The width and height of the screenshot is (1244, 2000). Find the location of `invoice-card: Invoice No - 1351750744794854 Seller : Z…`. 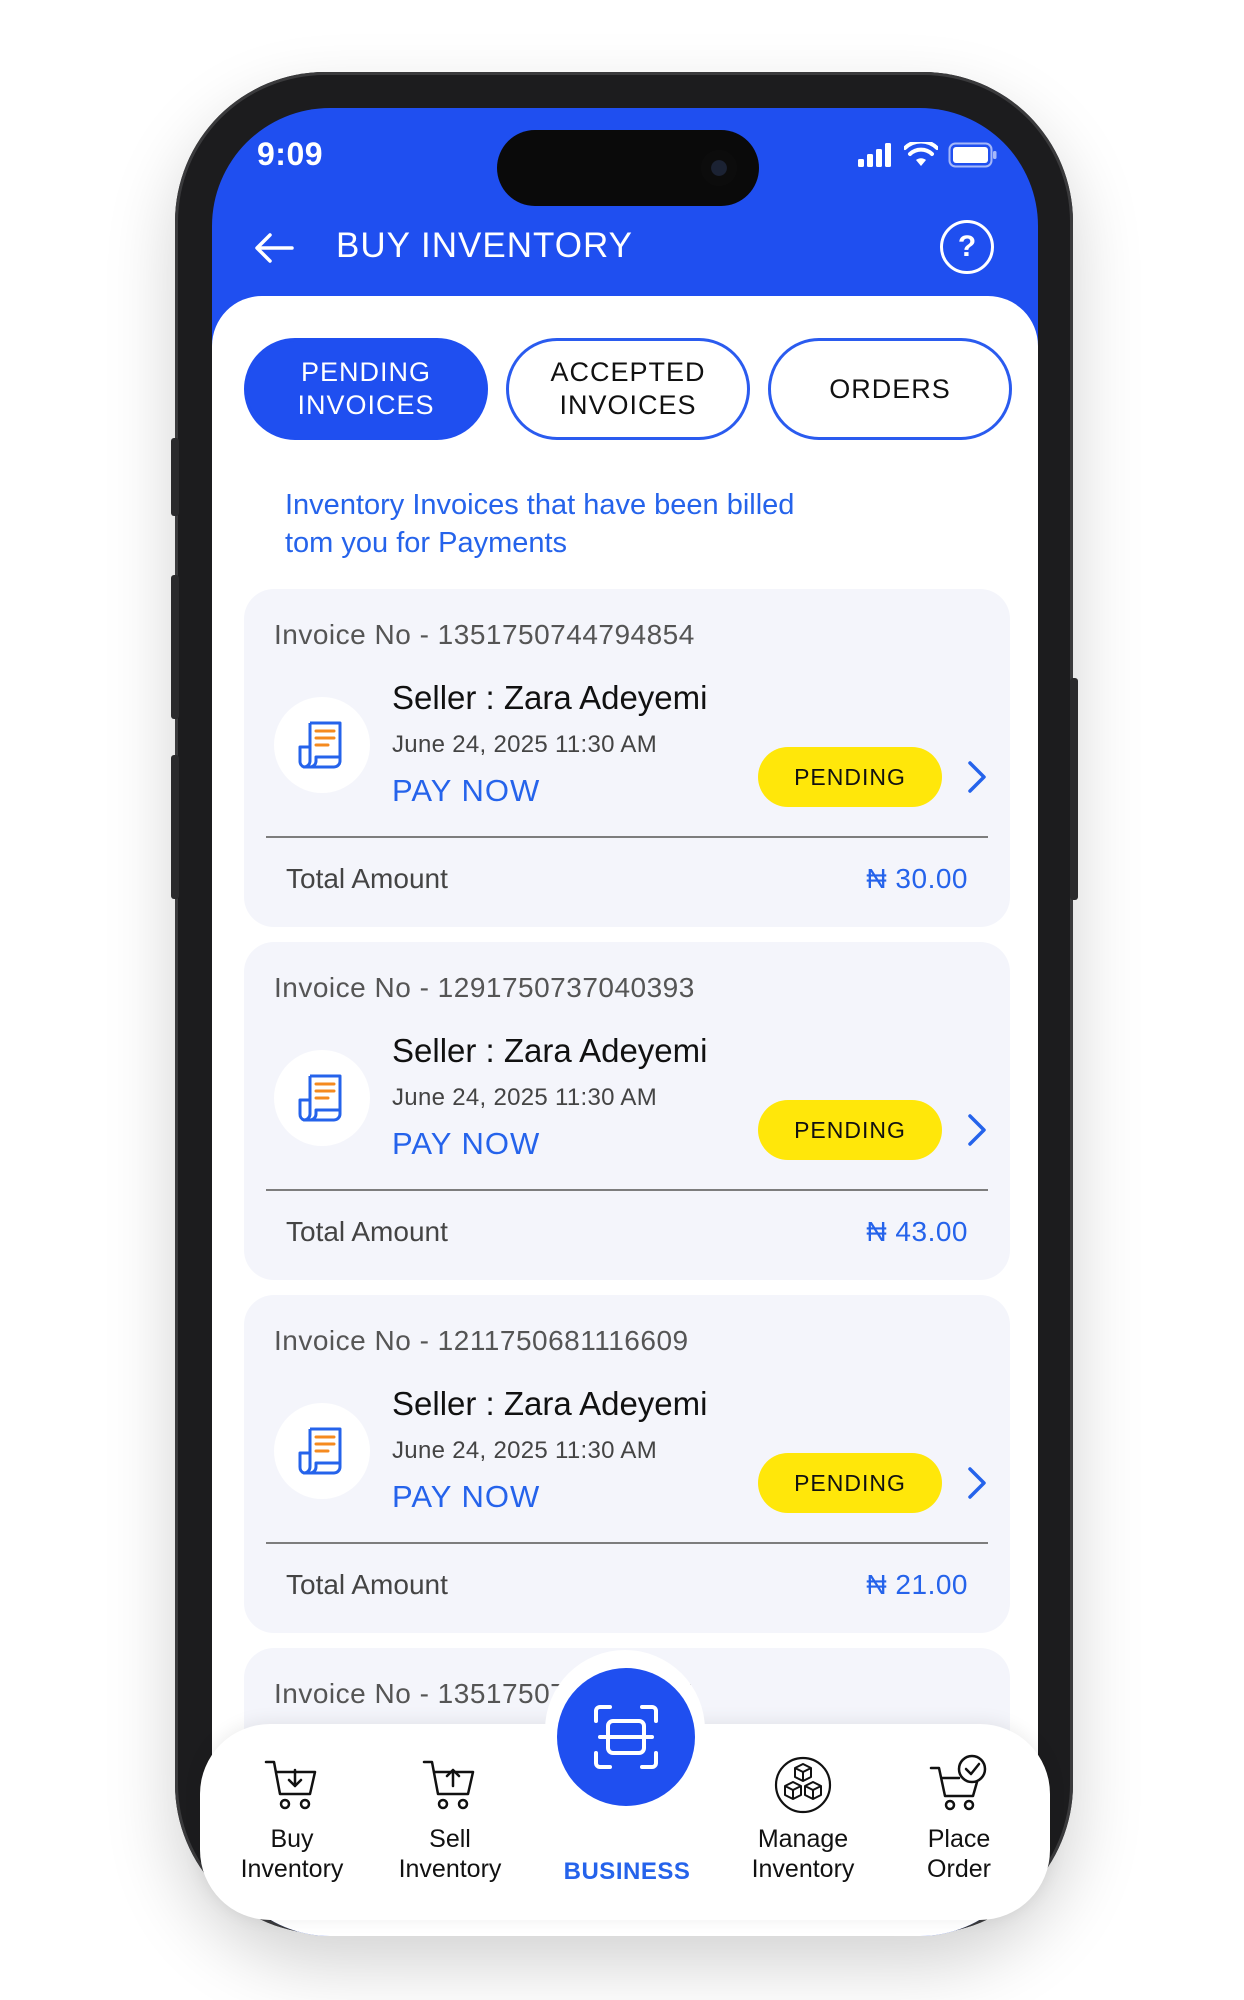

invoice-card: Invoice No - 1351750744794854 Seller : Z… is located at coordinates (627, 758).